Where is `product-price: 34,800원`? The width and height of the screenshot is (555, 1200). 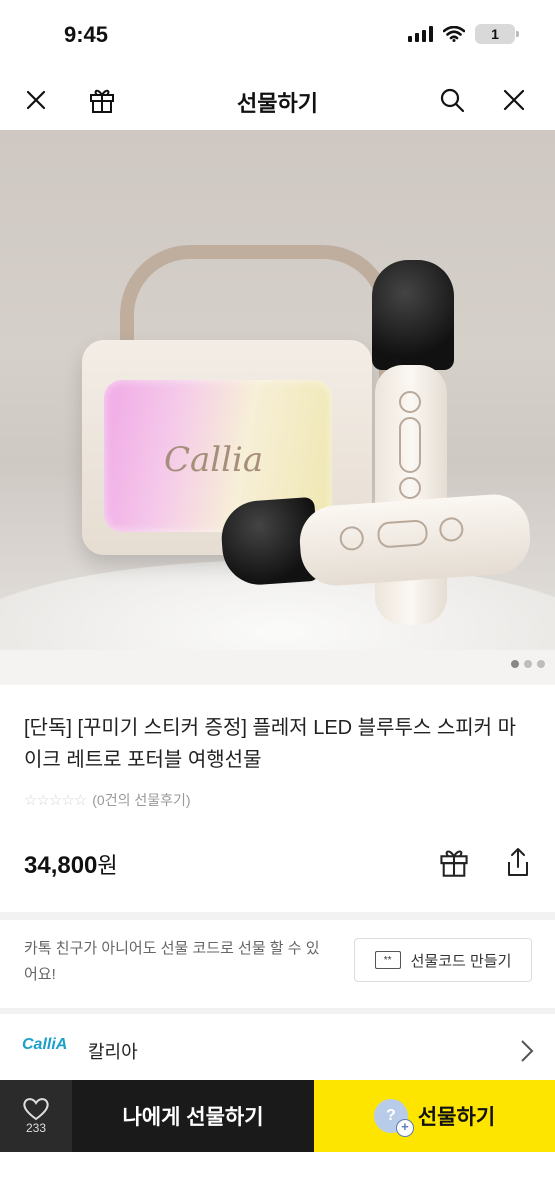 product-price: 34,800원 is located at coordinates (71, 864).